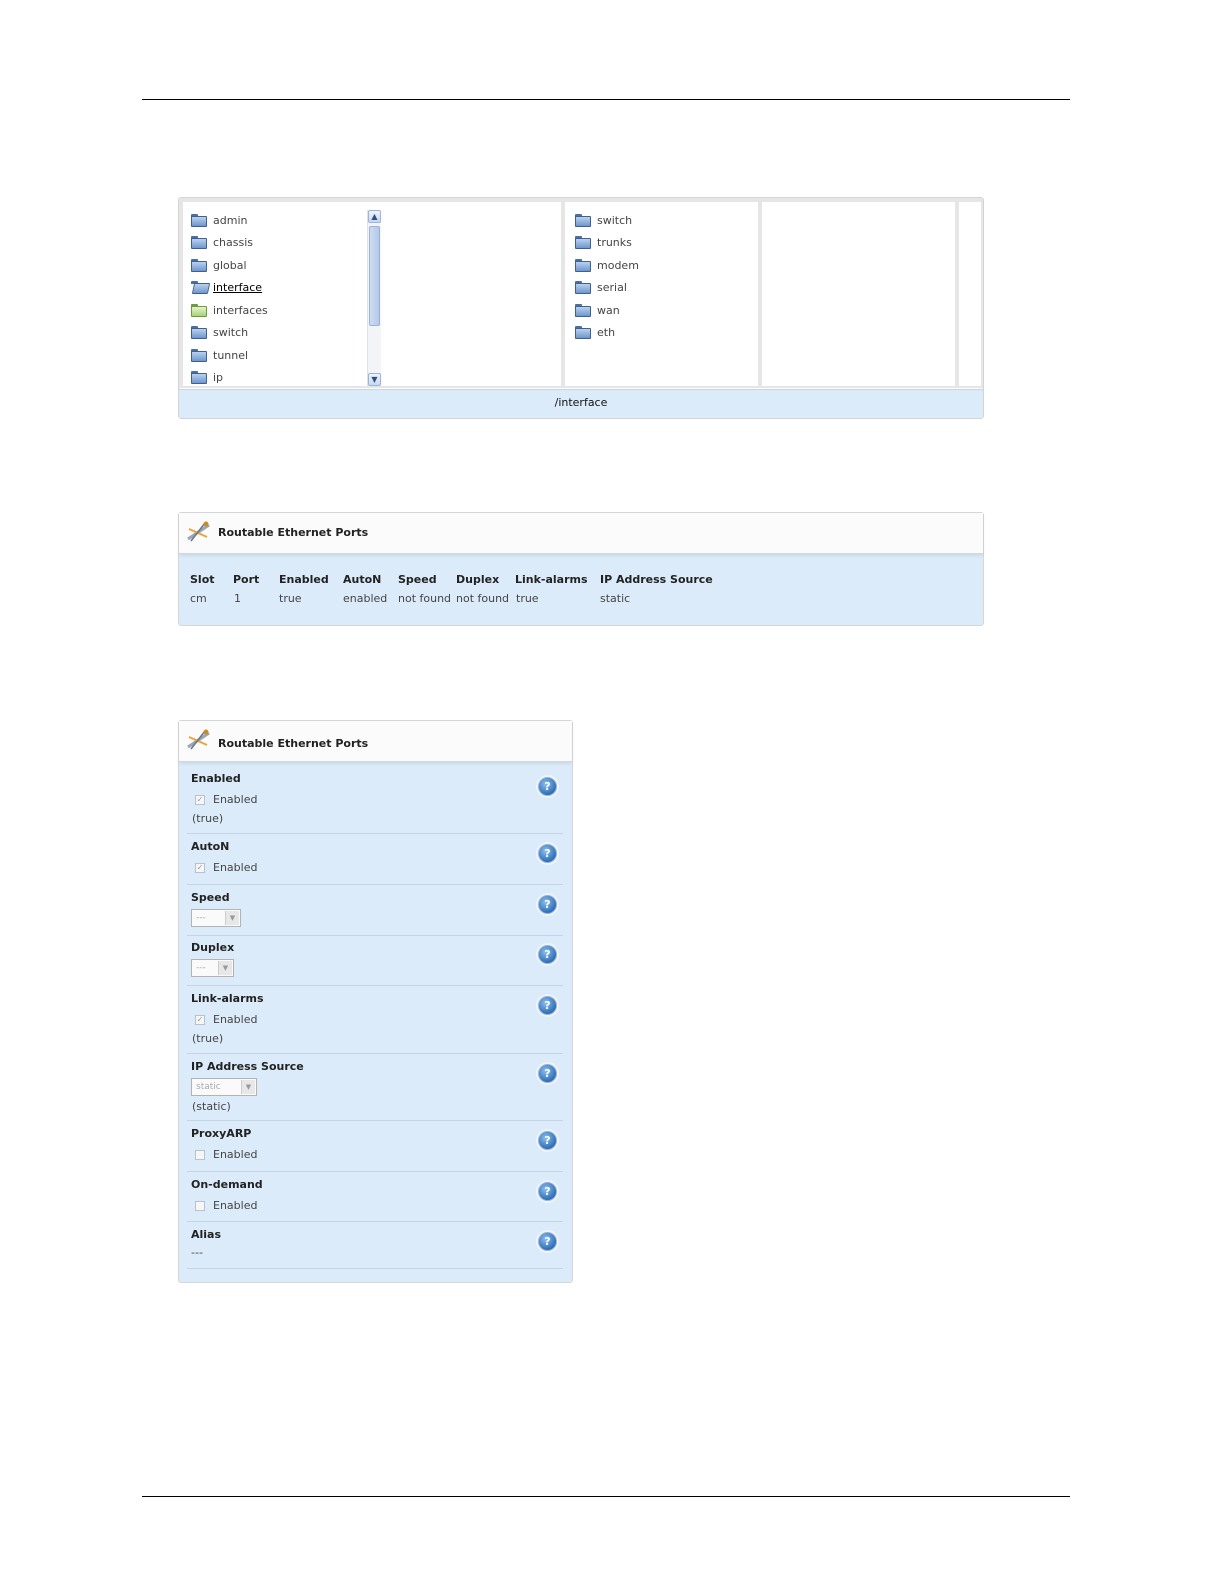  I want to click on field-auton: AutoN ✓ Enabled ?, so click(375, 859).